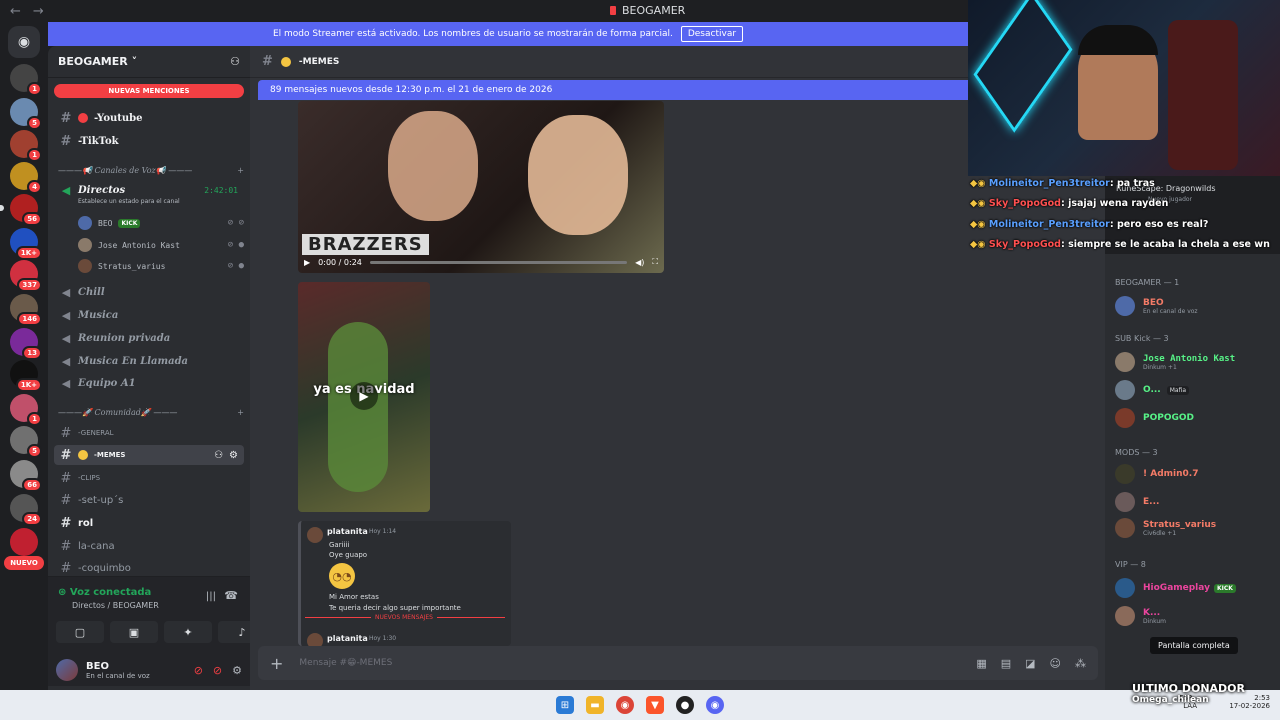  What do you see at coordinates (149, 361) in the screenshot?
I see `channel-musica-llamada: ◀ Musica En Llamada` at bounding box center [149, 361].